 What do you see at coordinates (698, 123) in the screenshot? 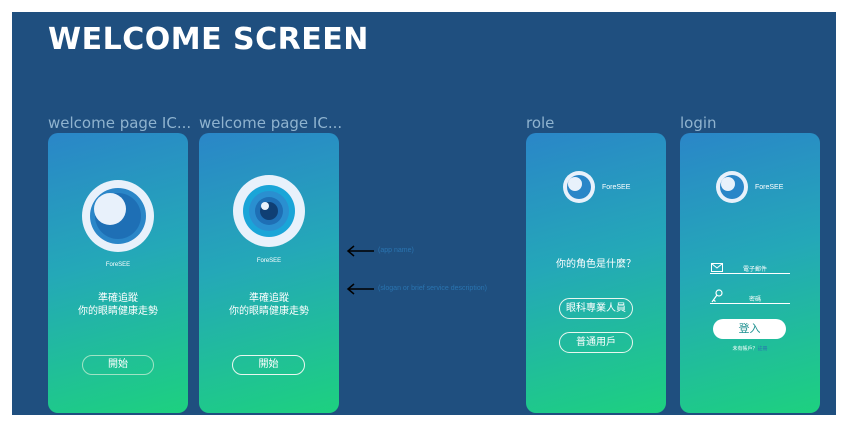
I see `frame-label-login: login` at bounding box center [698, 123].